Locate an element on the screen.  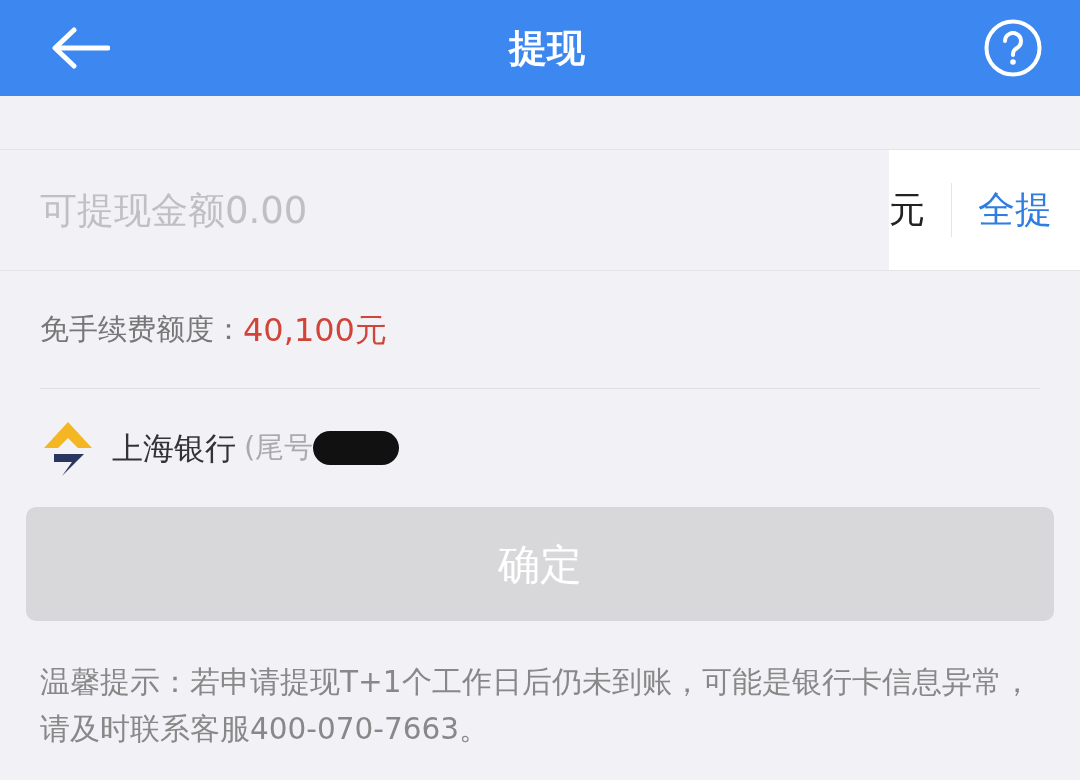
fee-free-label: 免手续费额度： is located at coordinates (141, 329).